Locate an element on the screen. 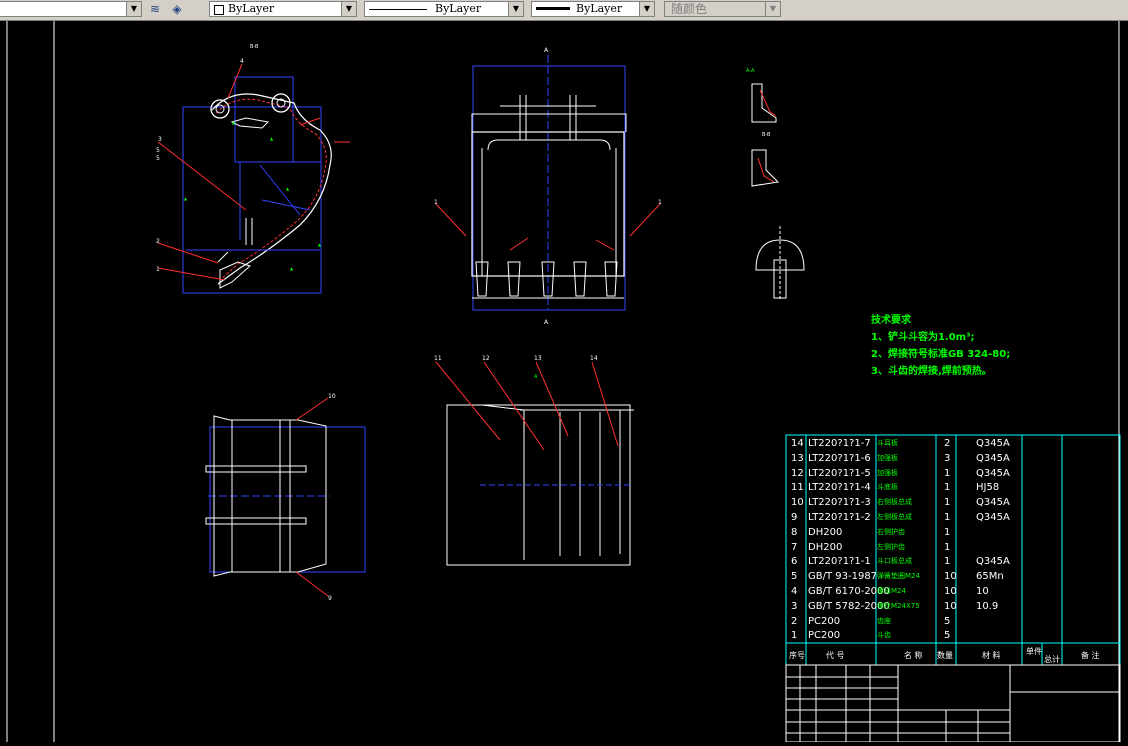 Image resolution: width=1128 pixels, height=746 pixels. bom-row: 6 LT220?1?1-1 斗口板总成 1 Q345A is located at coordinates (953, 561).